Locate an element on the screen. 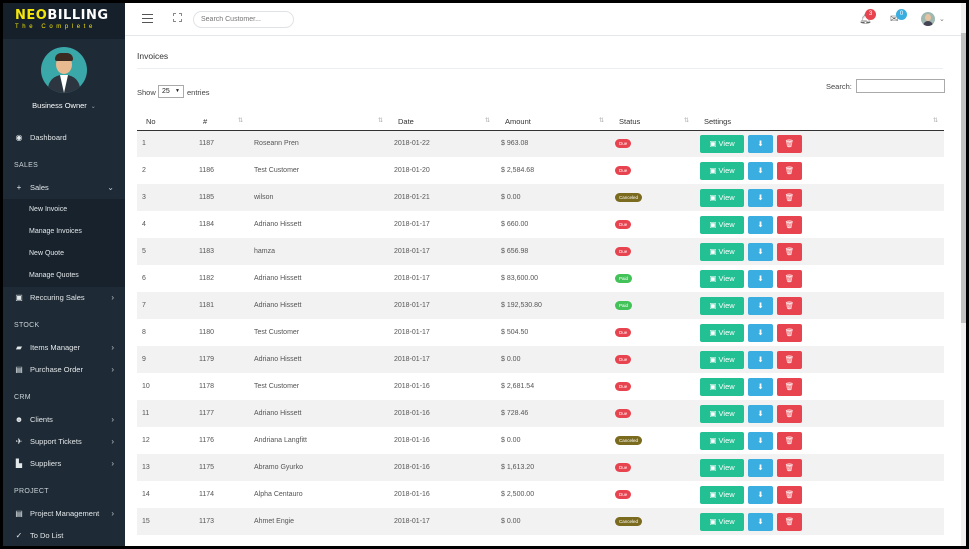 Image resolution: width=969 pixels, height=549 pixels. sidebar-item-support-tickets: ✈ Support Tickets › is located at coordinates (64, 442).